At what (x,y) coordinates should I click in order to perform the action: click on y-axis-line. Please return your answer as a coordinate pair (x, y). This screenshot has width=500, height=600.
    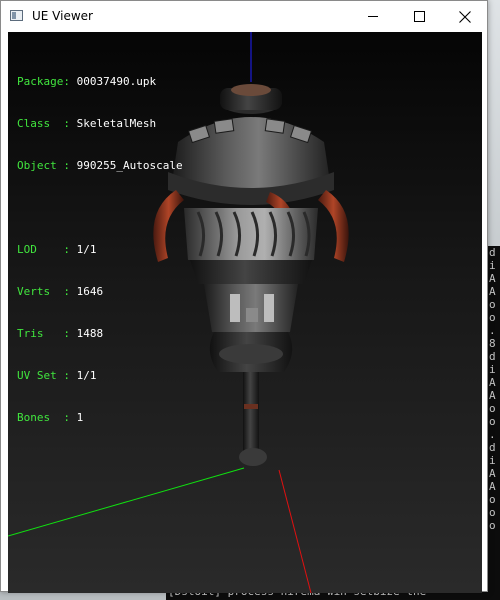
    Looking at the image, I should click on (126, 502).